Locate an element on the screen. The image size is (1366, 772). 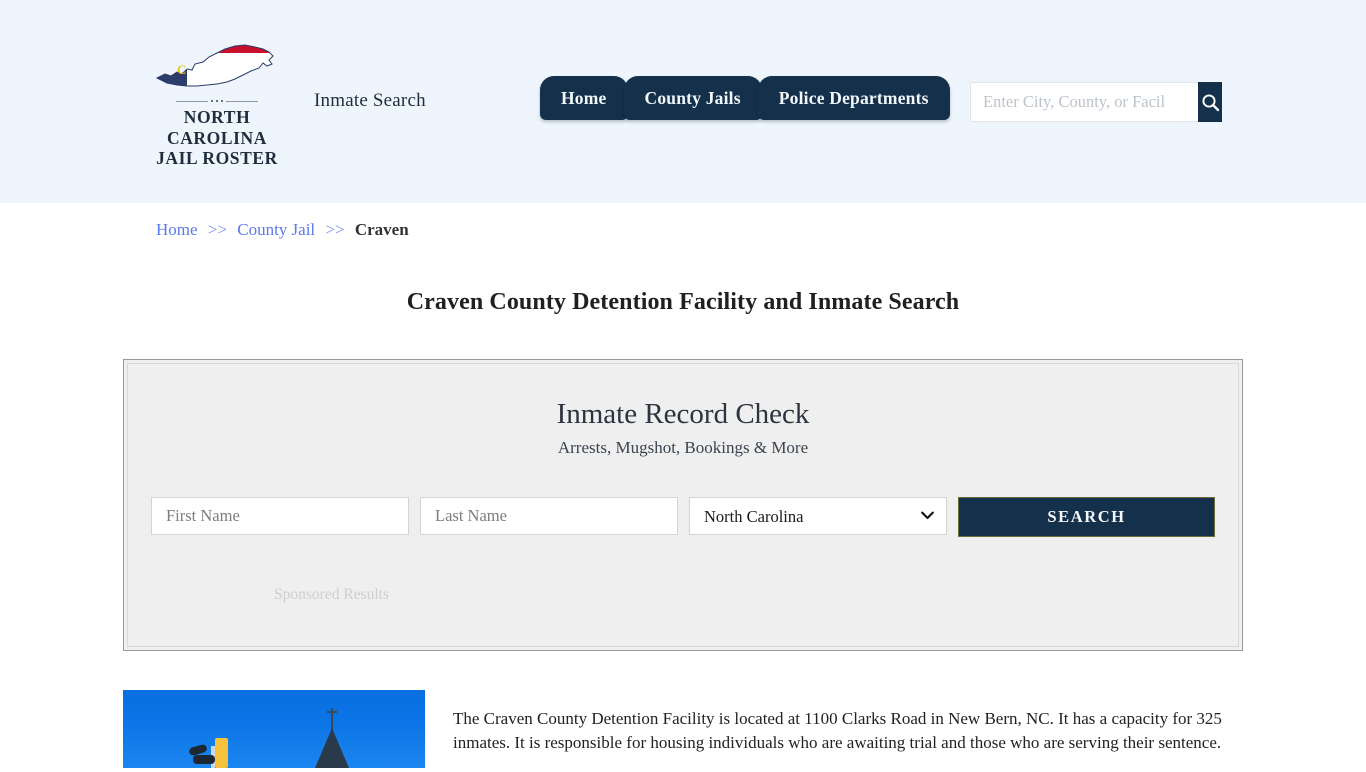
svg-text: C is located at coordinates (181, 69).